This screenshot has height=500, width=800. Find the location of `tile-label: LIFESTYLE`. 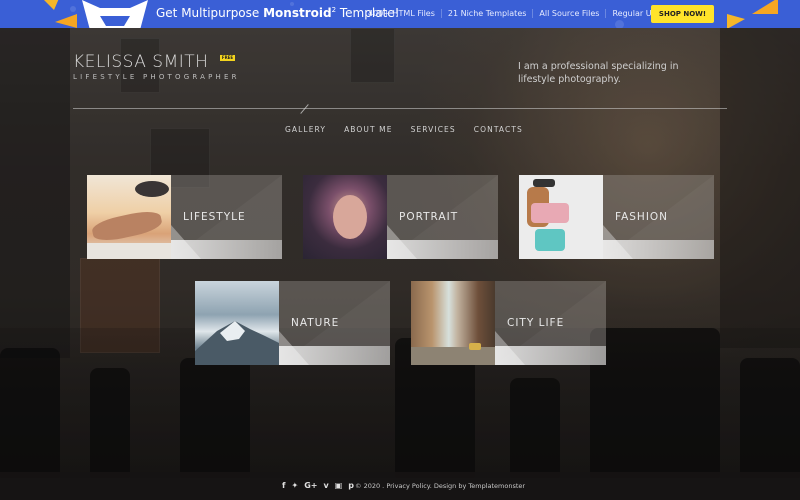

tile-label: LIFESTYLE is located at coordinates (214, 217).